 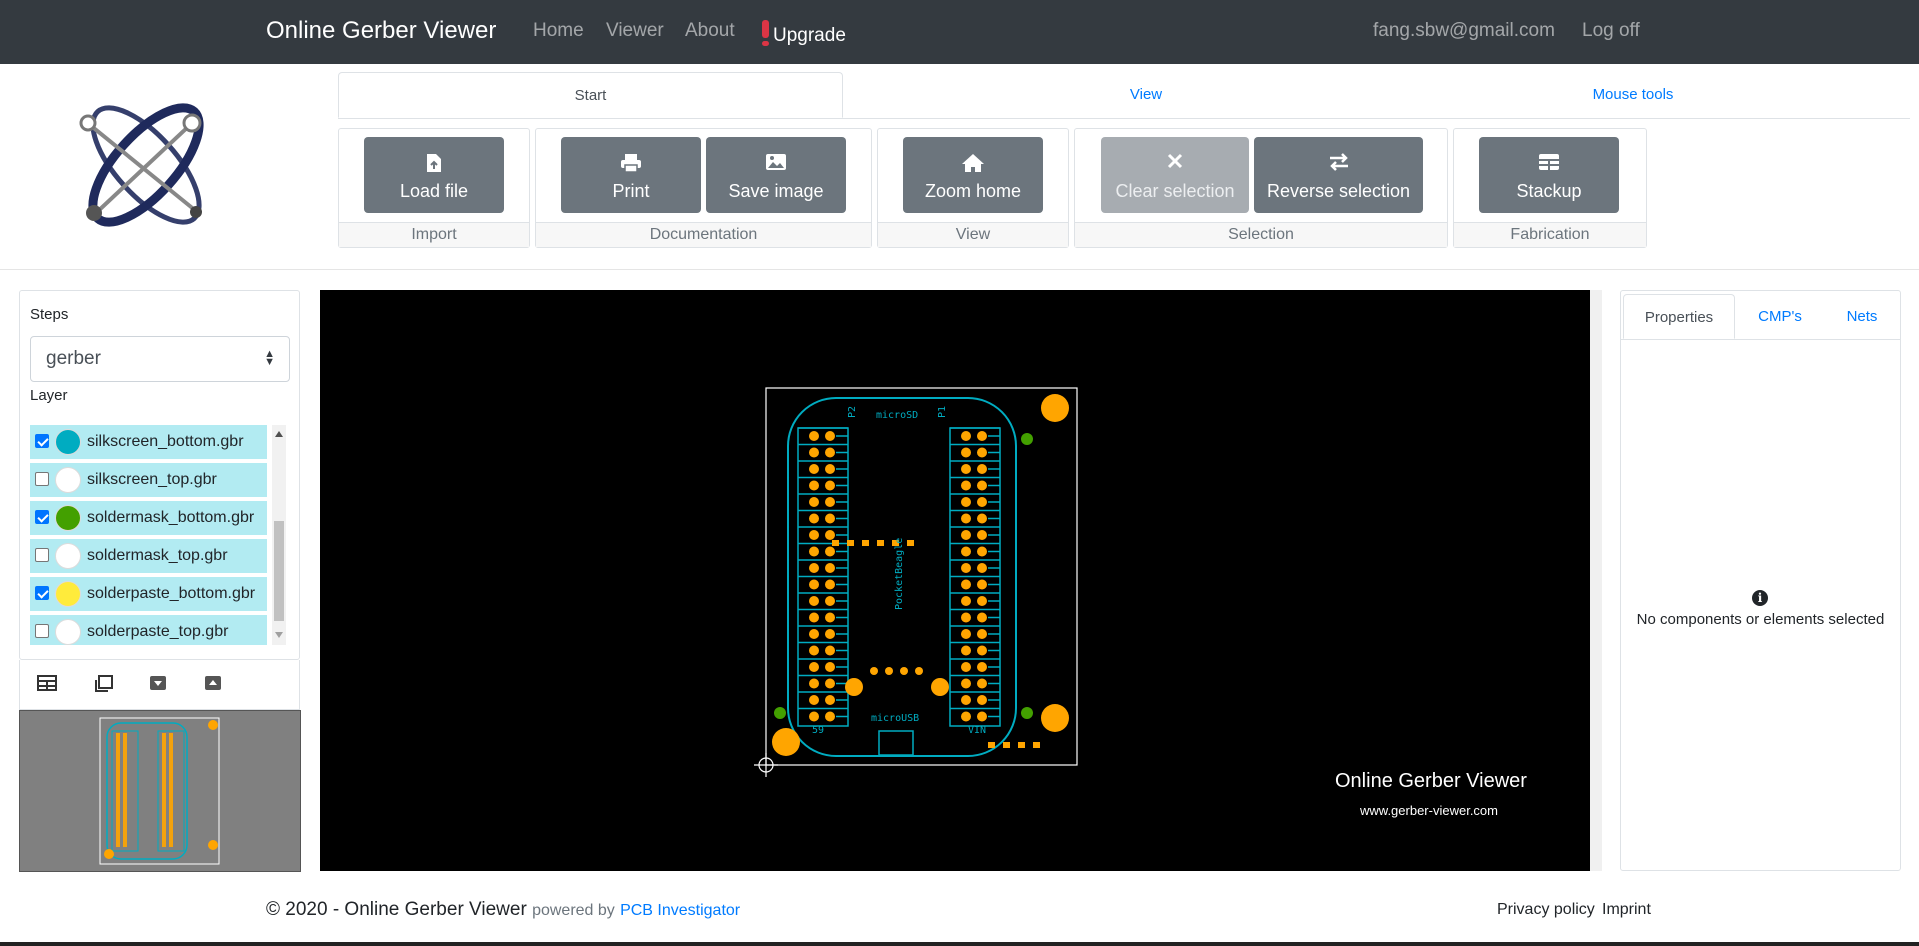 What do you see at coordinates (381, 31) in the screenshot?
I see `brand: Online Gerber Viewer` at bounding box center [381, 31].